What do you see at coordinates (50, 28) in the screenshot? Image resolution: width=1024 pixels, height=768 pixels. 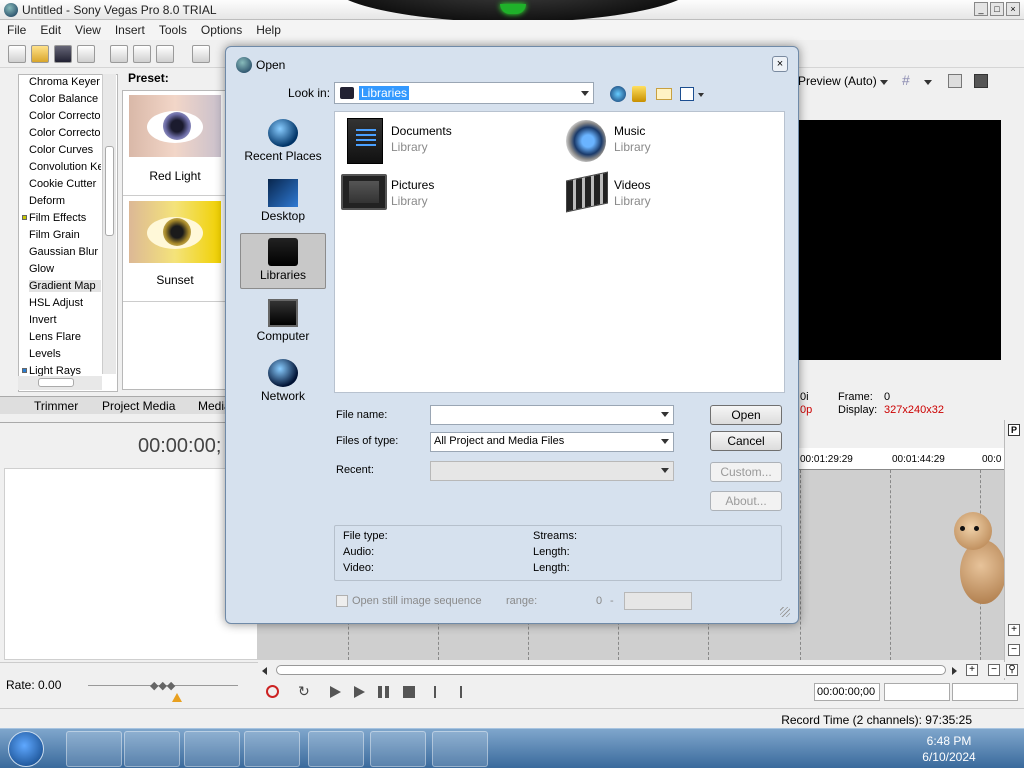 I see `menu-edit: Edit` at bounding box center [50, 28].